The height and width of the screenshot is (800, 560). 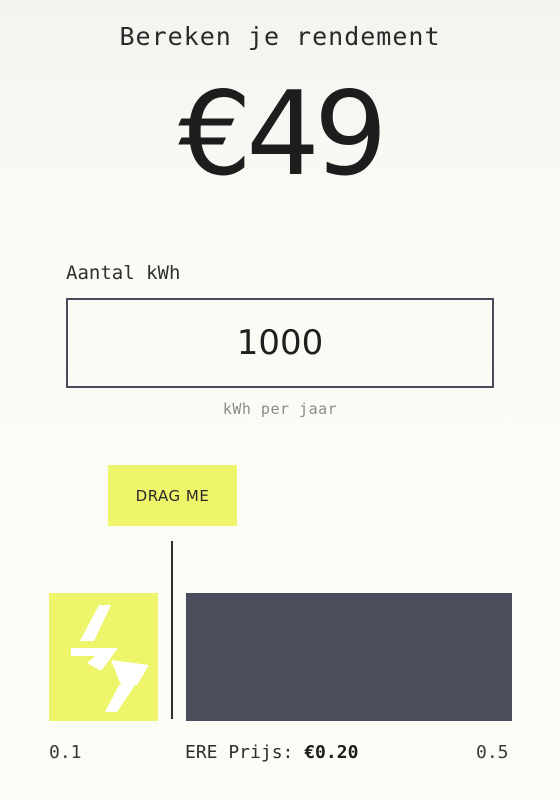 What do you see at coordinates (280, 409) in the screenshot?
I see `kwh-unit-caption: kWh per jaar` at bounding box center [280, 409].